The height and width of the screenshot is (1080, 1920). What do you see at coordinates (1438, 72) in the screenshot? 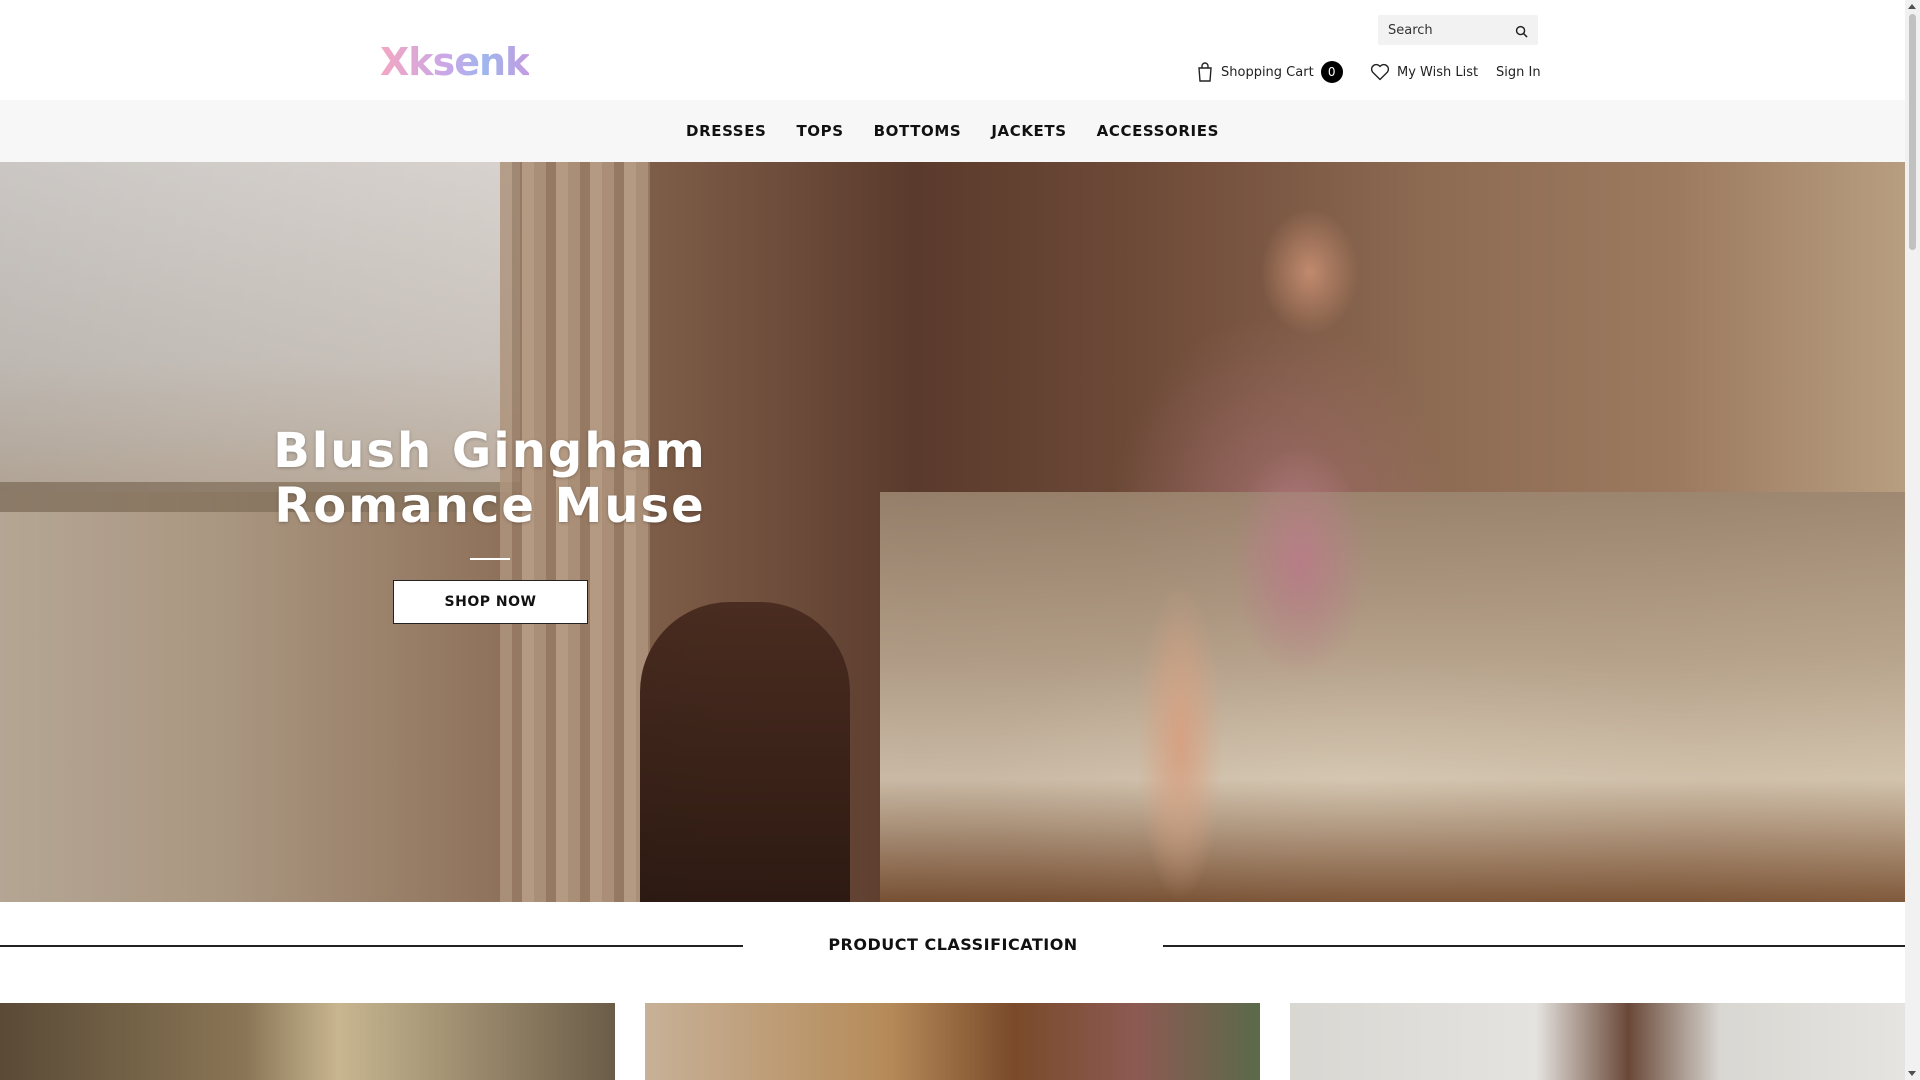
I see `wishlist-label: My Wish List` at bounding box center [1438, 72].